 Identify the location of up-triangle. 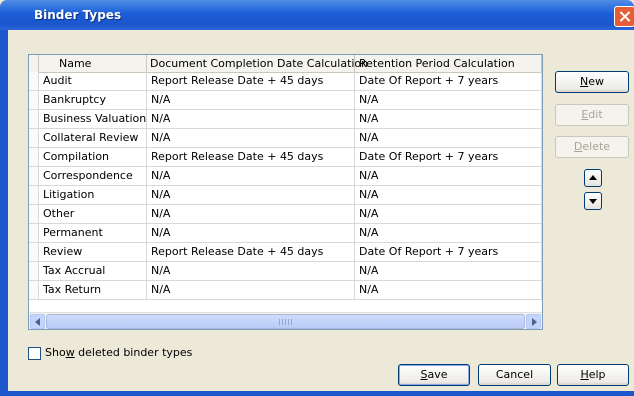
(593, 177).